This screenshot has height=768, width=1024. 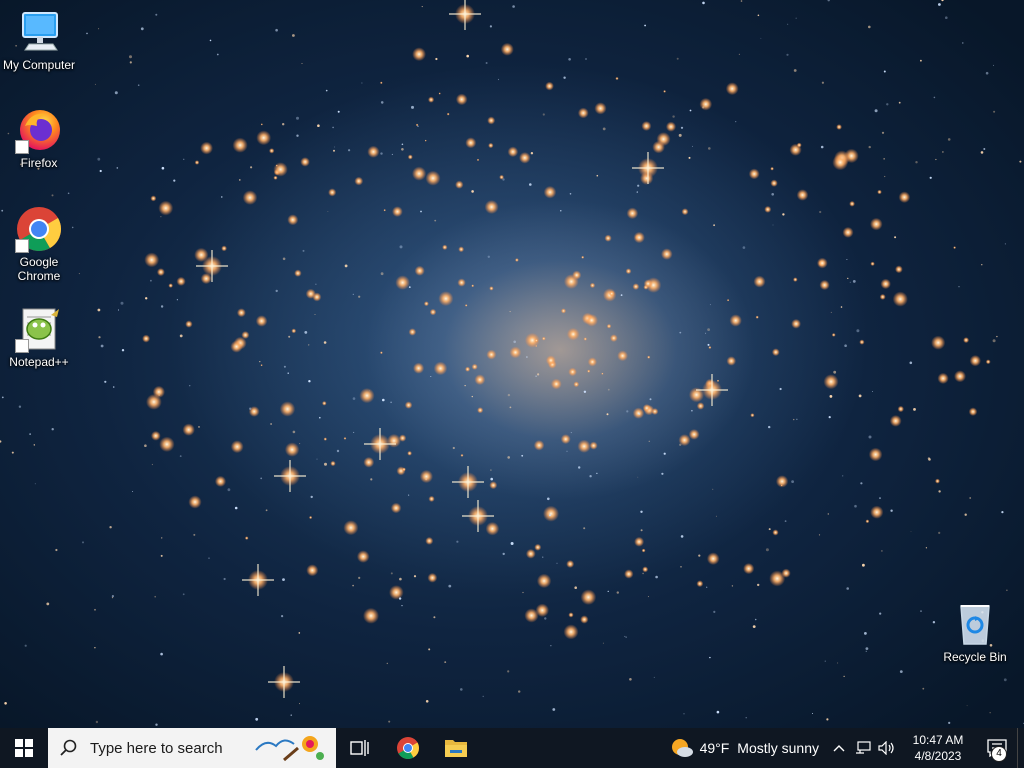 What do you see at coordinates (863, 748) in the screenshot?
I see `network-button` at bounding box center [863, 748].